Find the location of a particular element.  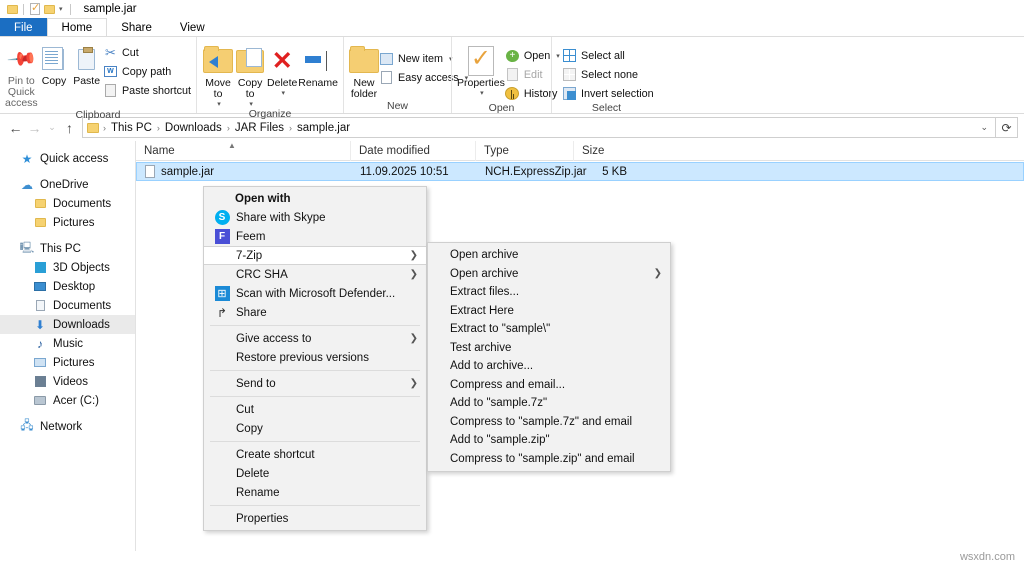

submenu-item-open-archive-with: Open archive ❯ is located at coordinates (549, 274).